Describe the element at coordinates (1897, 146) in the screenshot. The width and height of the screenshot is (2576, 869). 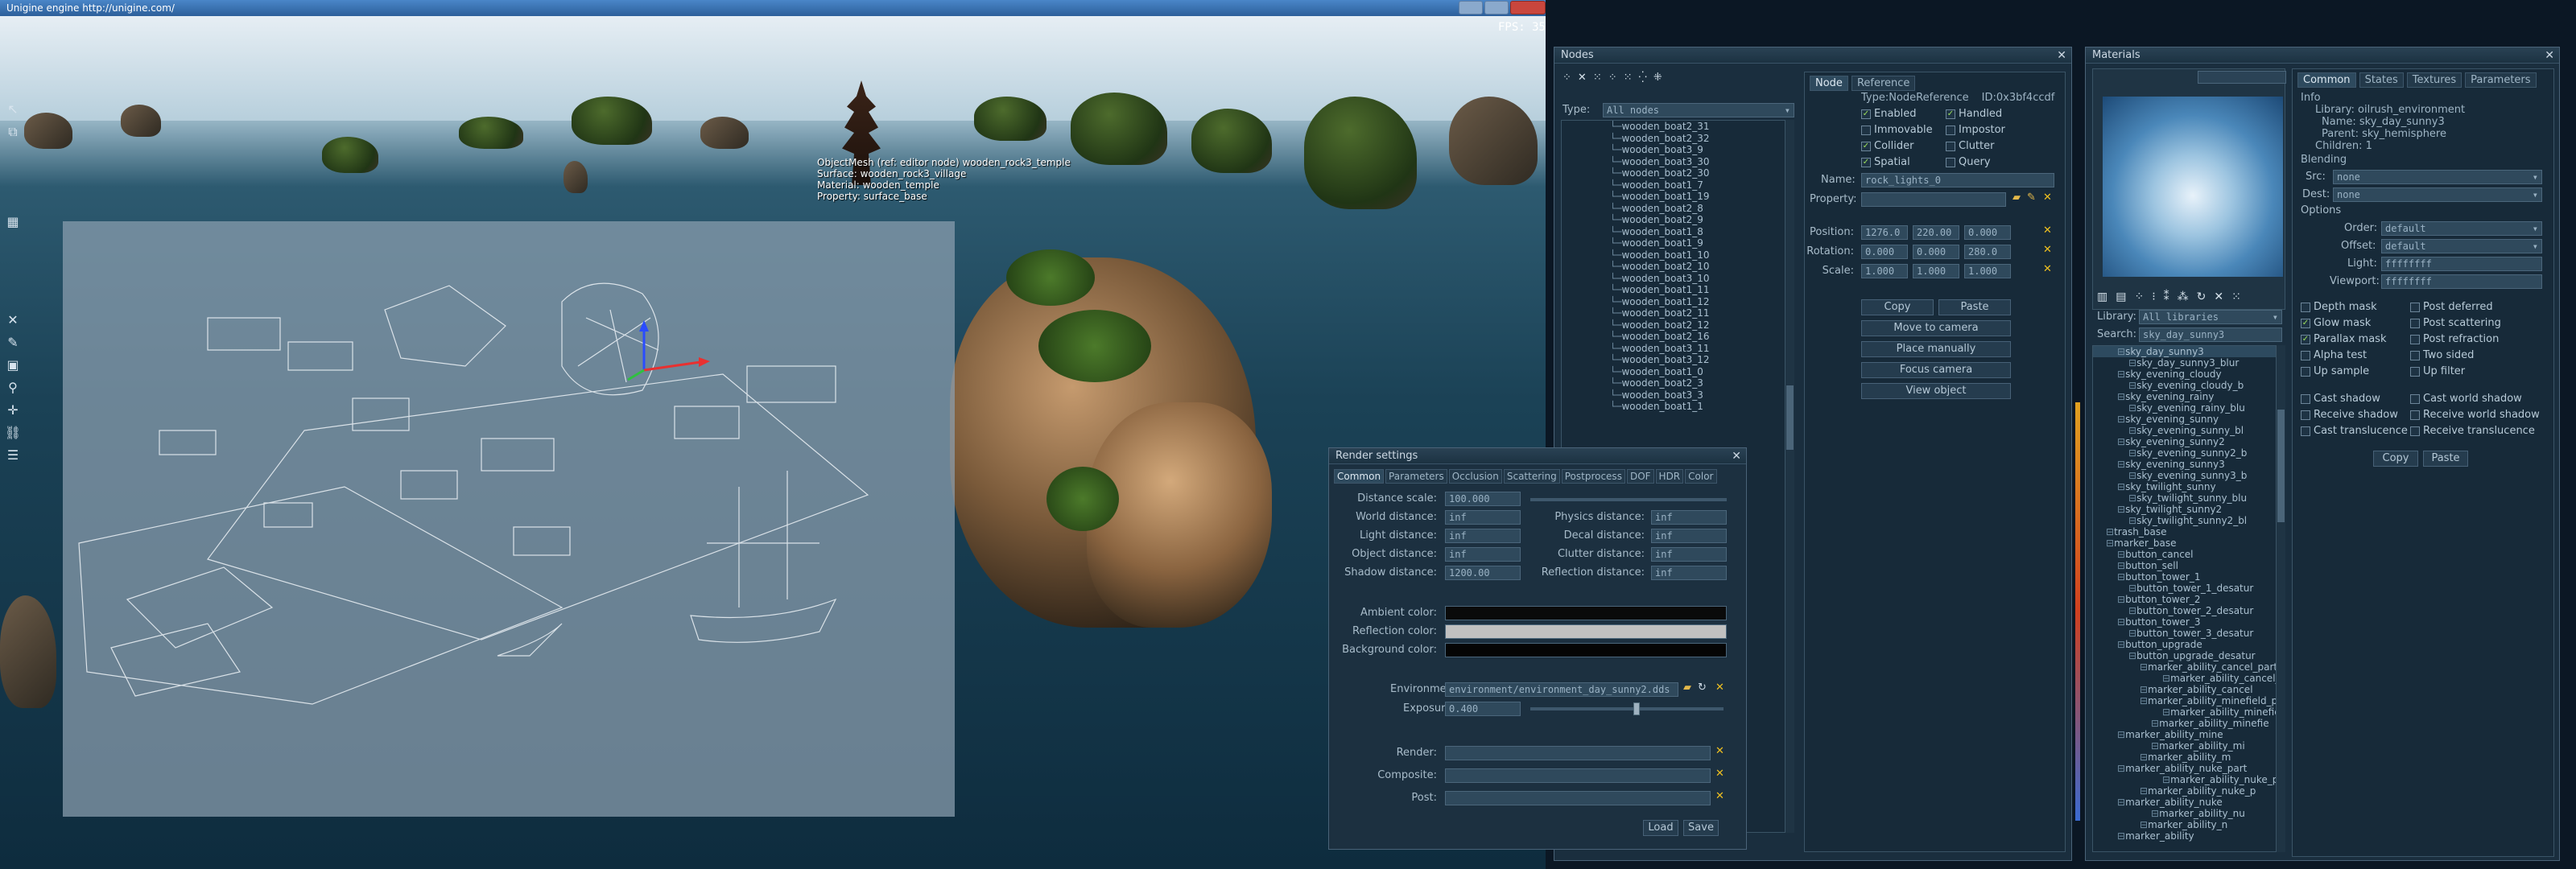
I see `flag-checkbox: ✓ Collider` at that location.